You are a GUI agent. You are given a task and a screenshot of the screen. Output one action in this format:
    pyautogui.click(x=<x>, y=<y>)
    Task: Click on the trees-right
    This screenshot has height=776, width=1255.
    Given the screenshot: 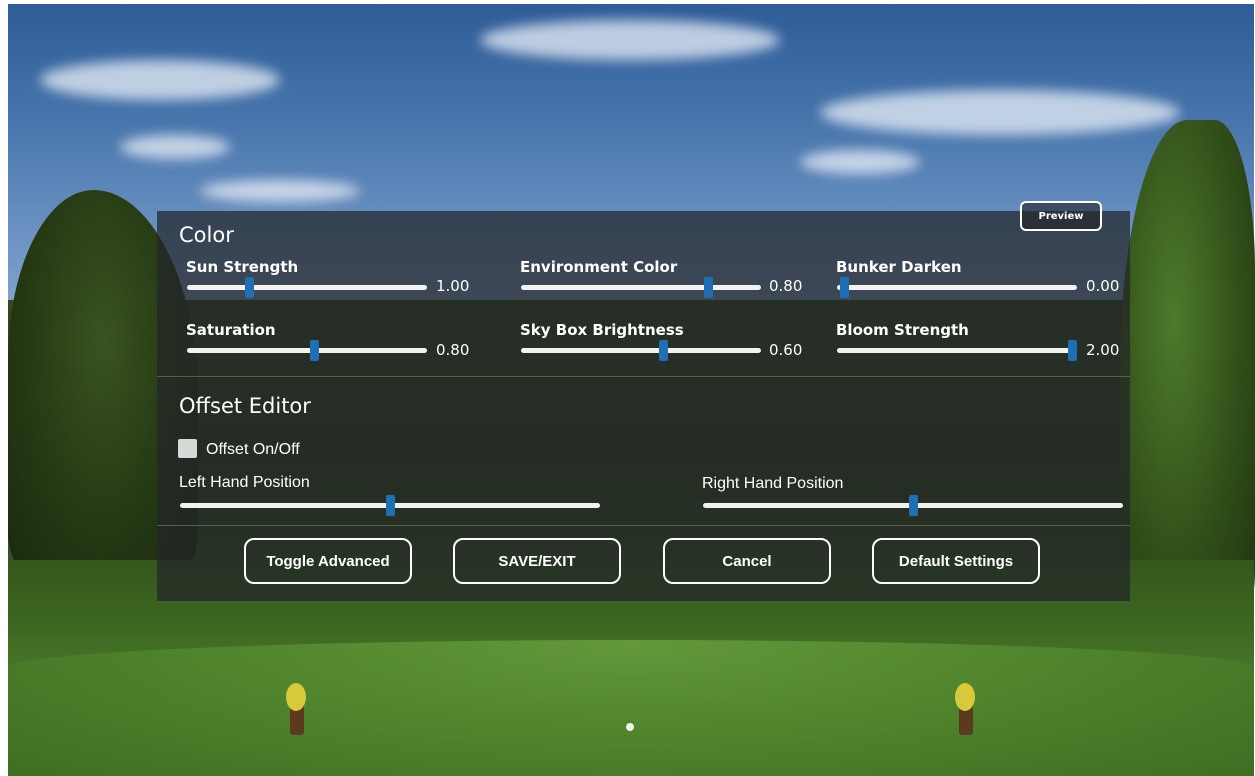 What is the action you would take?
    pyautogui.click(x=1187, y=370)
    